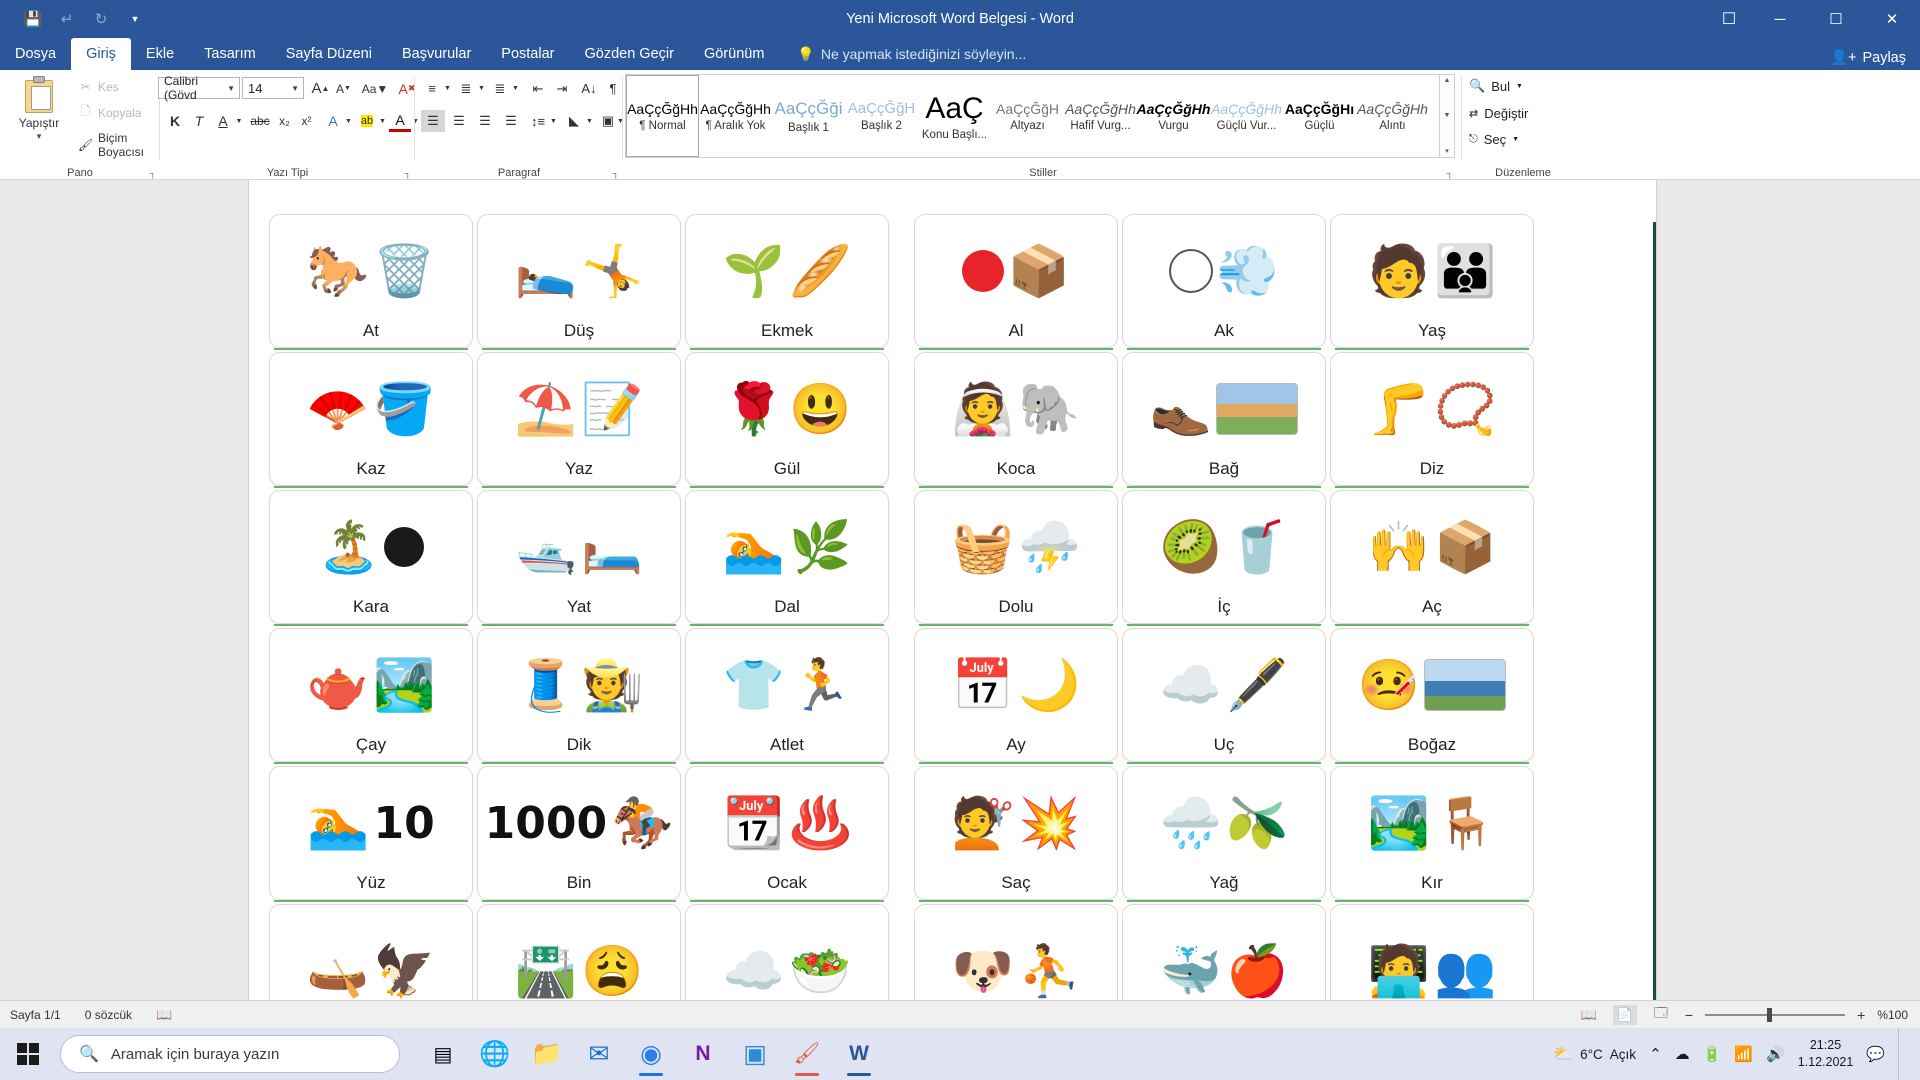 This screenshot has width=1920, height=1080. I want to click on redo-icon: ↻, so click(101, 19).